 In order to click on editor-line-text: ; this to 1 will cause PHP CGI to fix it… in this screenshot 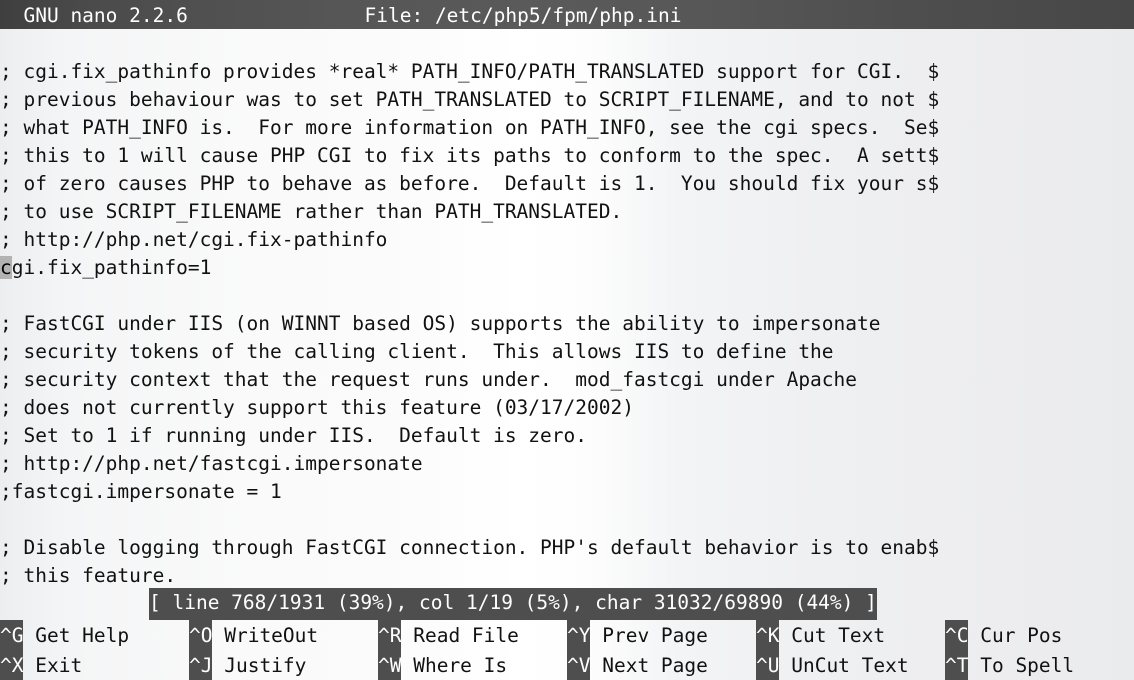, I will do `click(470, 155)`.